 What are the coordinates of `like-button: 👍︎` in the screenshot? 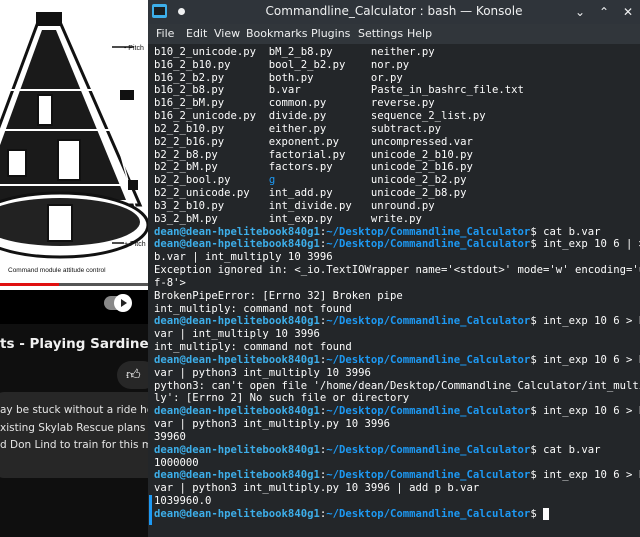 It's located at (132, 375).